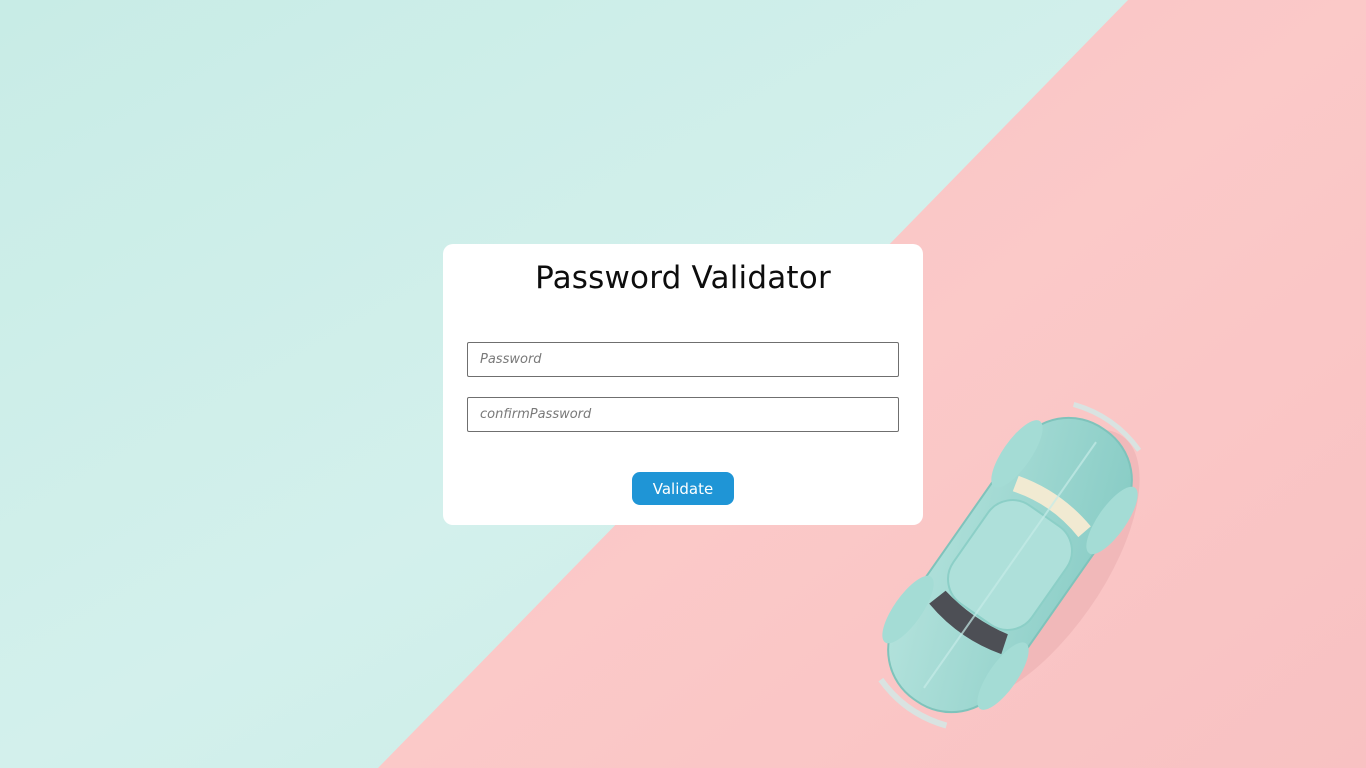 The image size is (1366, 768). Describe the element at coordinates (683, 359) in the screenshot. I see `password-input` at that location.